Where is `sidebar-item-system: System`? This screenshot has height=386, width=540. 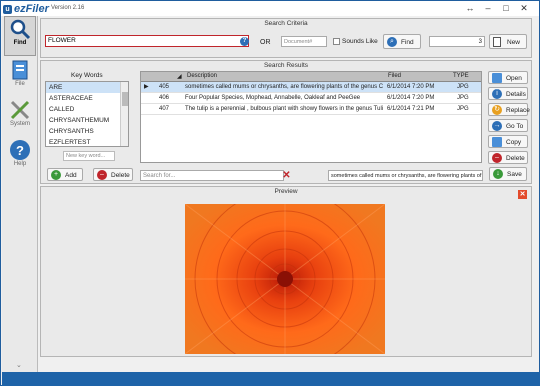 sidebar-item-system: System is located at coordinates (20, 115).